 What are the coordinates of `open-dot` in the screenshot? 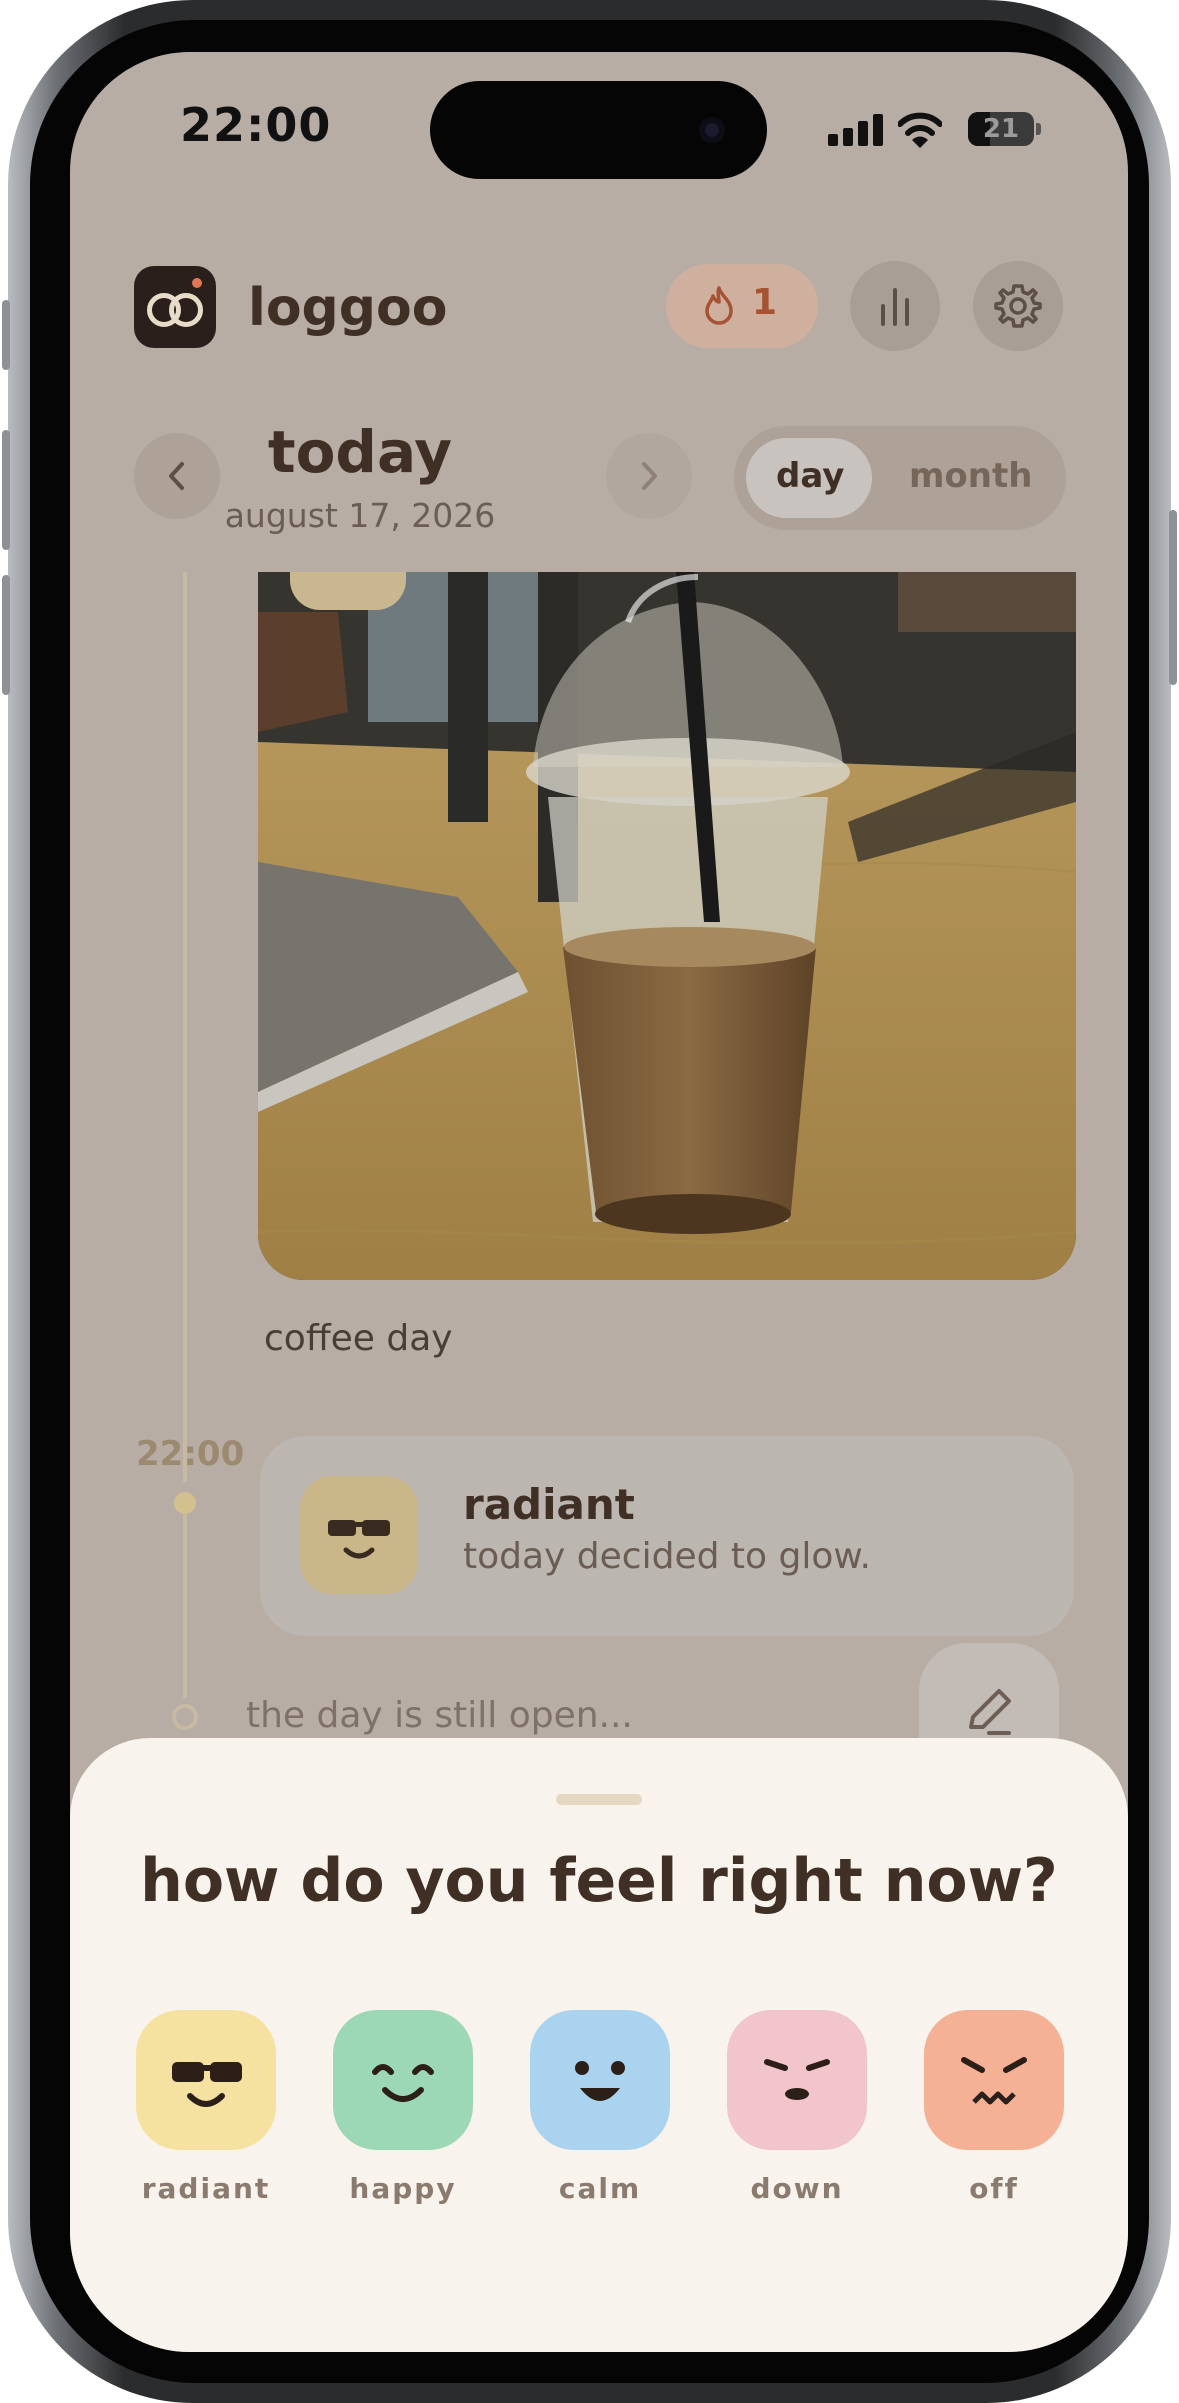 It's located at (185, 1717).